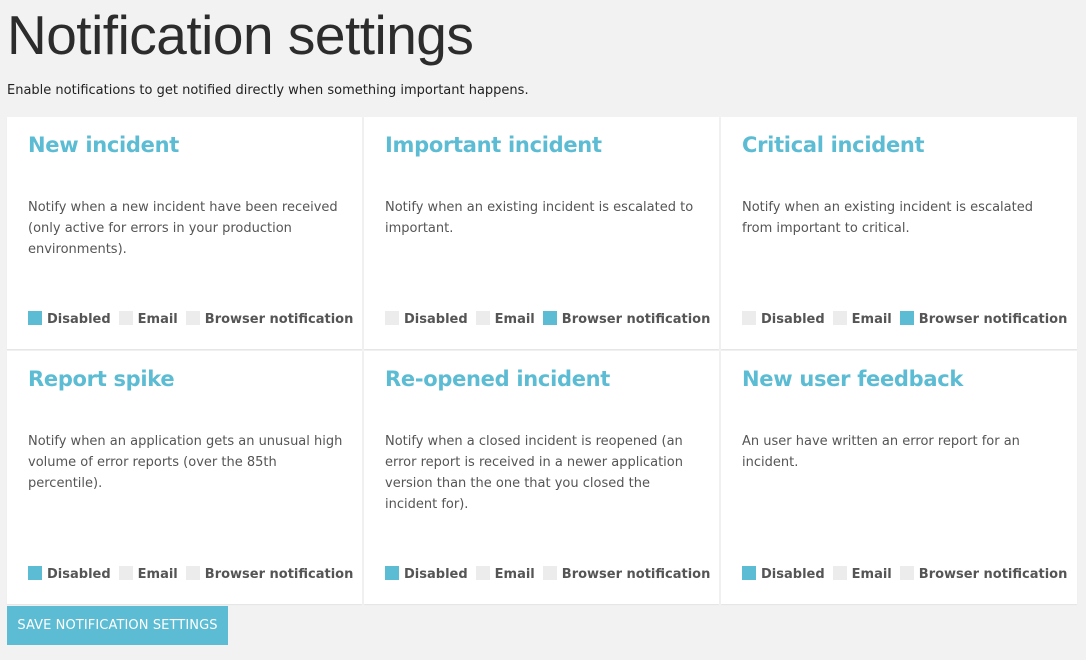 This screenshot has width=1086, height=660. Describe the element at coordinates (498, 379) in the screenshot. I see `card-title: Re-opened incident` at that location.